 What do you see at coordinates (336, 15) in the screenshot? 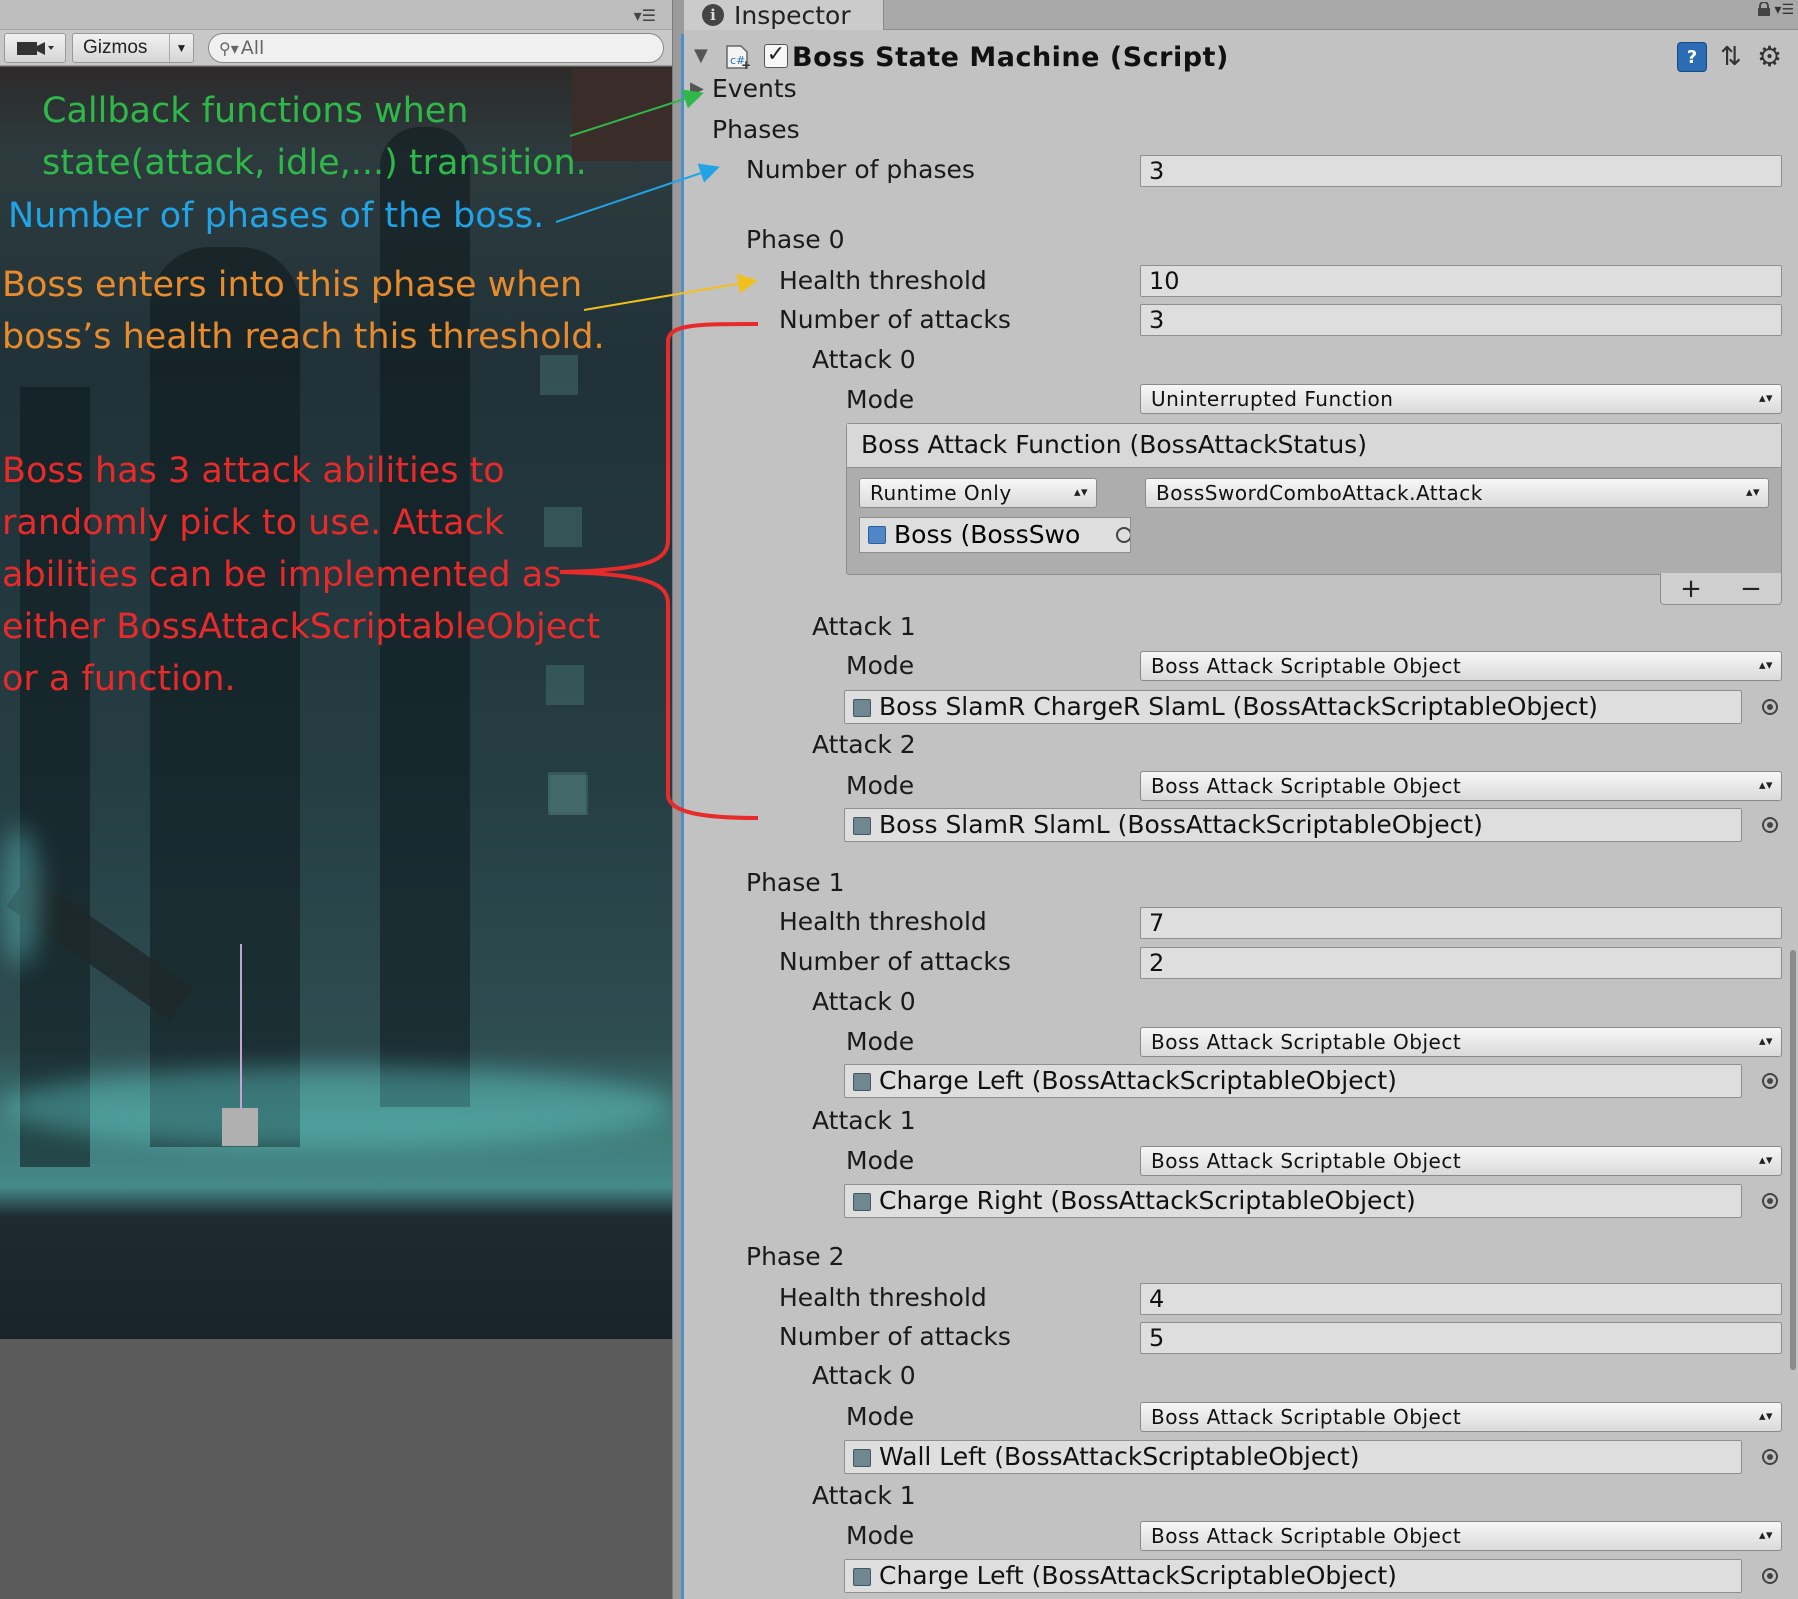
I see `scene-tab-strip: ▾☰` at bounding box center [336, 15].